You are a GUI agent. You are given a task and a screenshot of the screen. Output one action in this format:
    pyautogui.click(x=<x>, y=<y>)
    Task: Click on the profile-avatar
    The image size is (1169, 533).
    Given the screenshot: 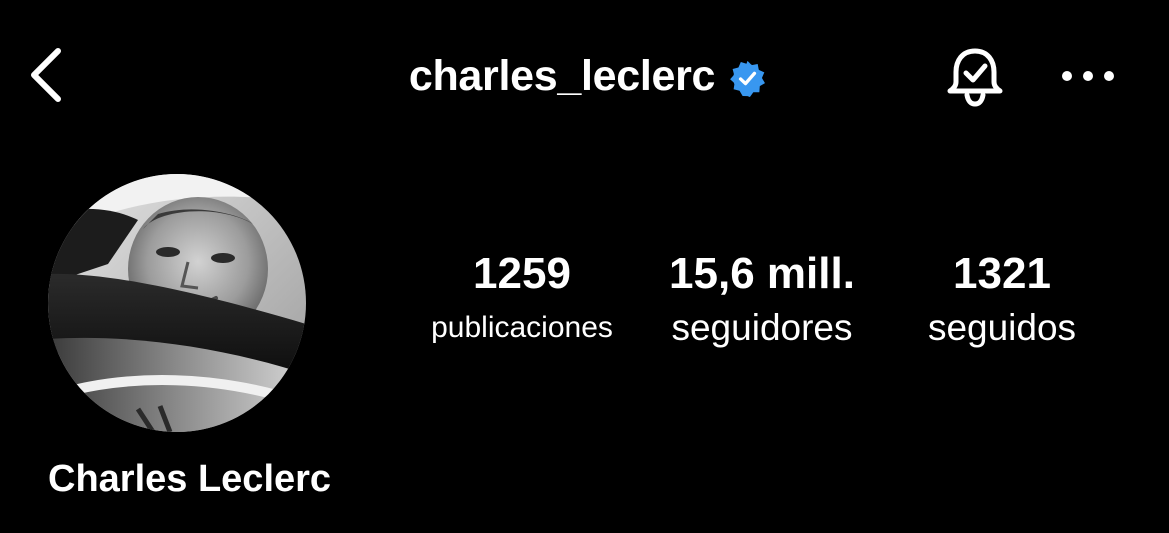 What is the action you would take?
    pyautogui.click(x=177, y=303)
    